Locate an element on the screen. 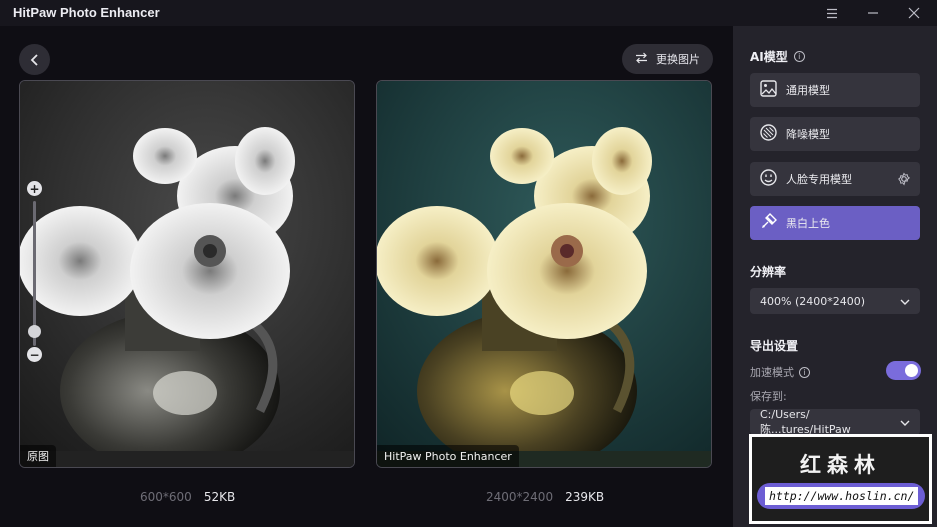  enhanced-label: HitPaw Photo Enhancer is located at coordinates (448, 456).